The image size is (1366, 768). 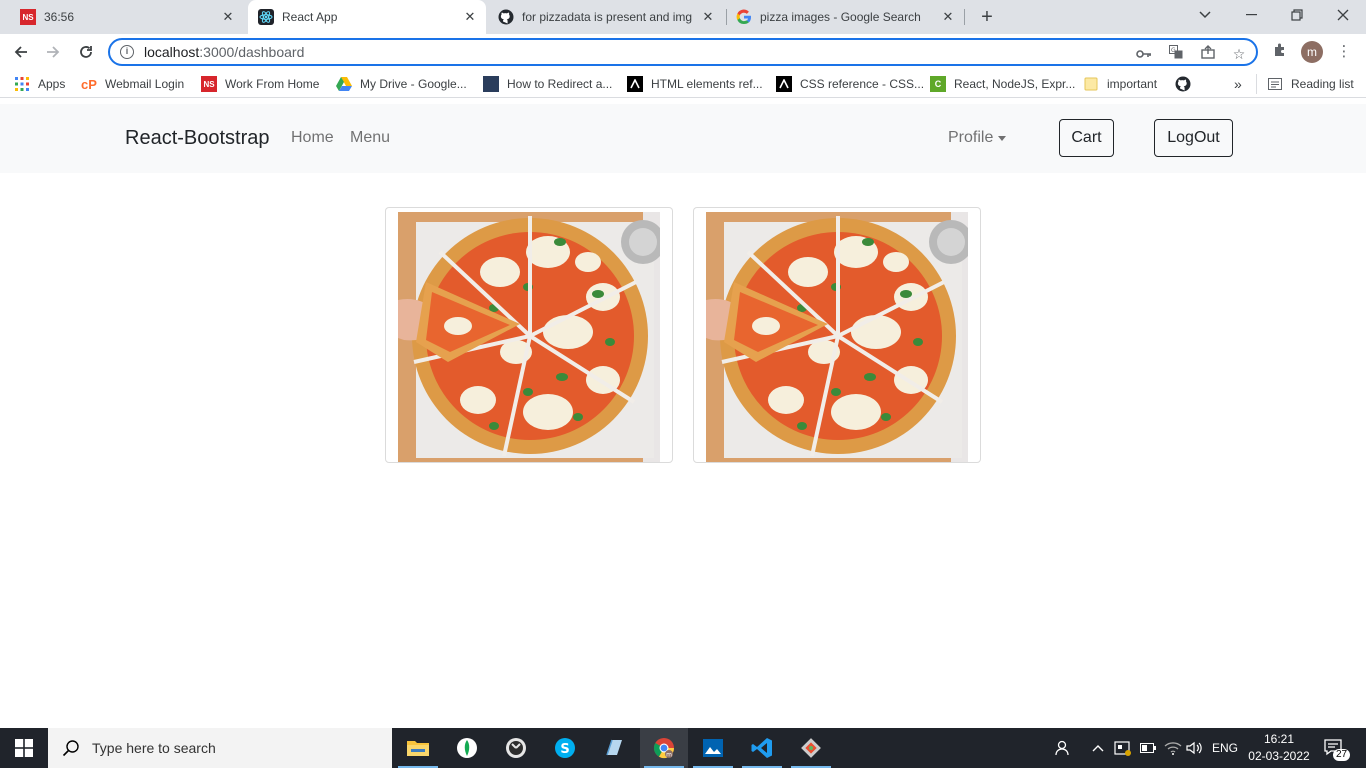 What do you see at coordinates (1297, 15) in the screenshot?
I see `restore-button` at bounding box center [1297, 15].